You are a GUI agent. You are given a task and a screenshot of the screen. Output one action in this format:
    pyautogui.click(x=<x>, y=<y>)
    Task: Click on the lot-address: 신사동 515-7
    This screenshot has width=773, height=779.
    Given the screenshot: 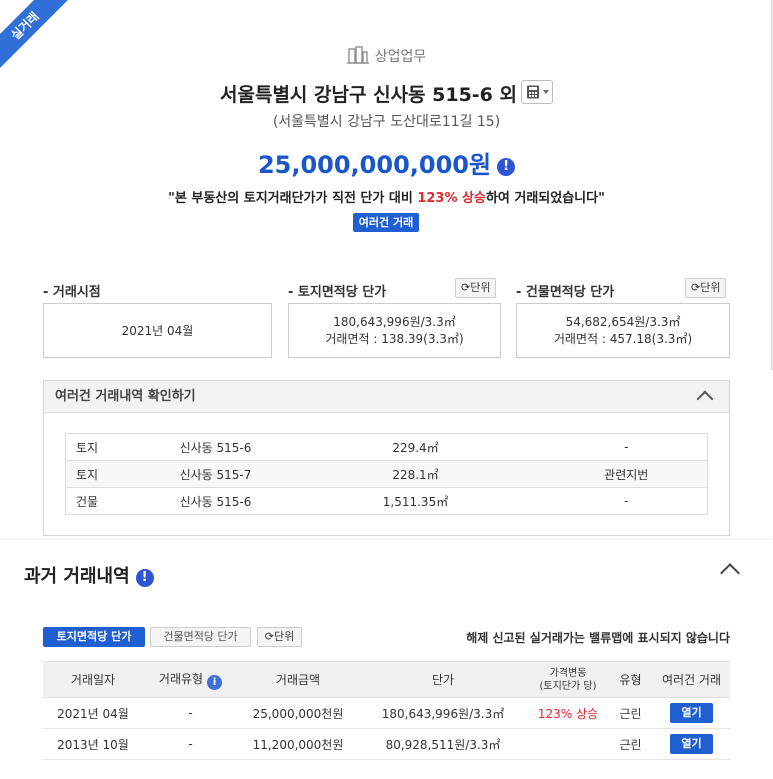 What is the action you would take?
    pyautogui.click(x=215, y=474)
    